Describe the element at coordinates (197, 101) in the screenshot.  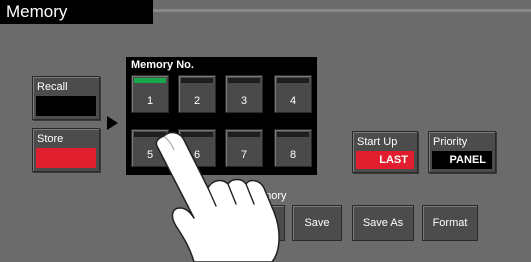
I see `memory-slot-number: 2` at that location.